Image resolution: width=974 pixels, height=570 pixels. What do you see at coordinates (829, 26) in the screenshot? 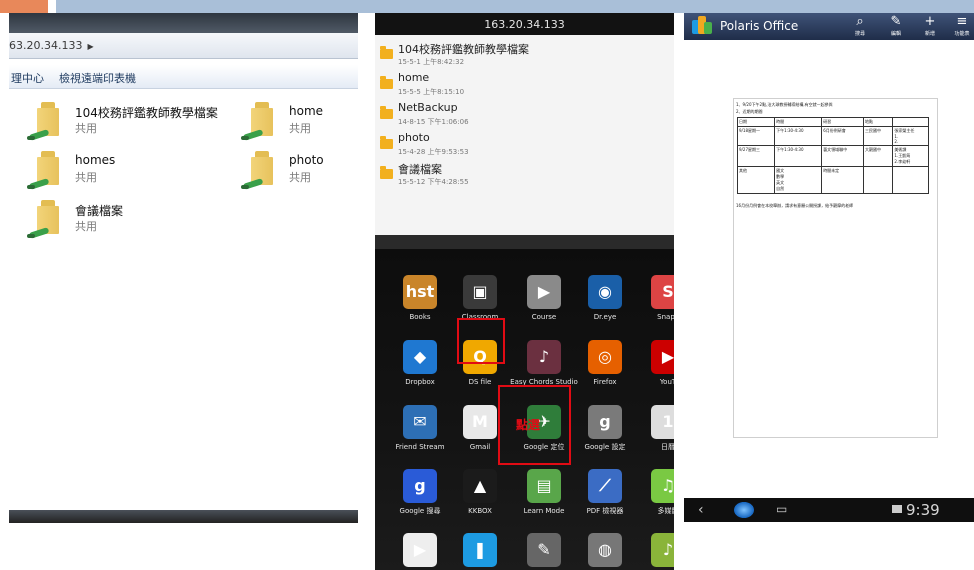
I see `app-title-bar: Polaris Office ⌕ 搜尋 ✎ 編輯 + 新增 ≡ 功能表` at bounding box center [829, 26].